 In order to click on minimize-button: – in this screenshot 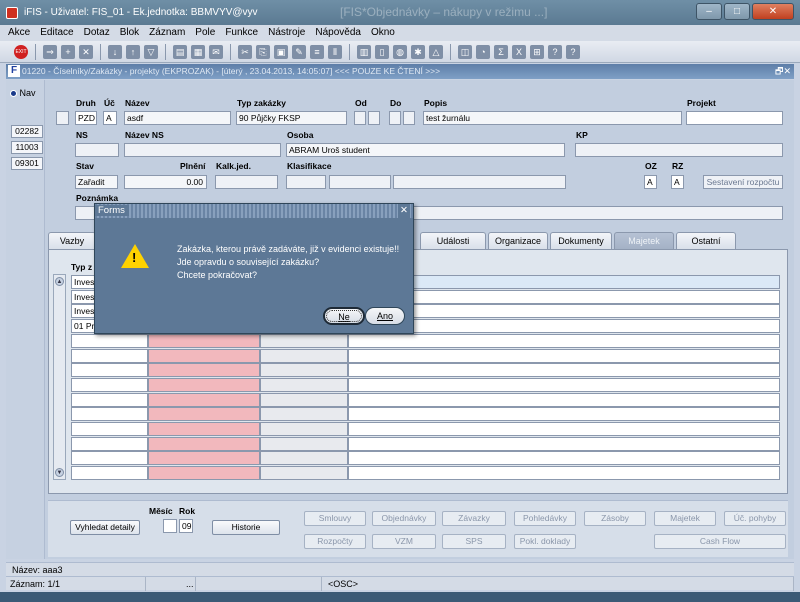, I will do `click(709, 11)`.